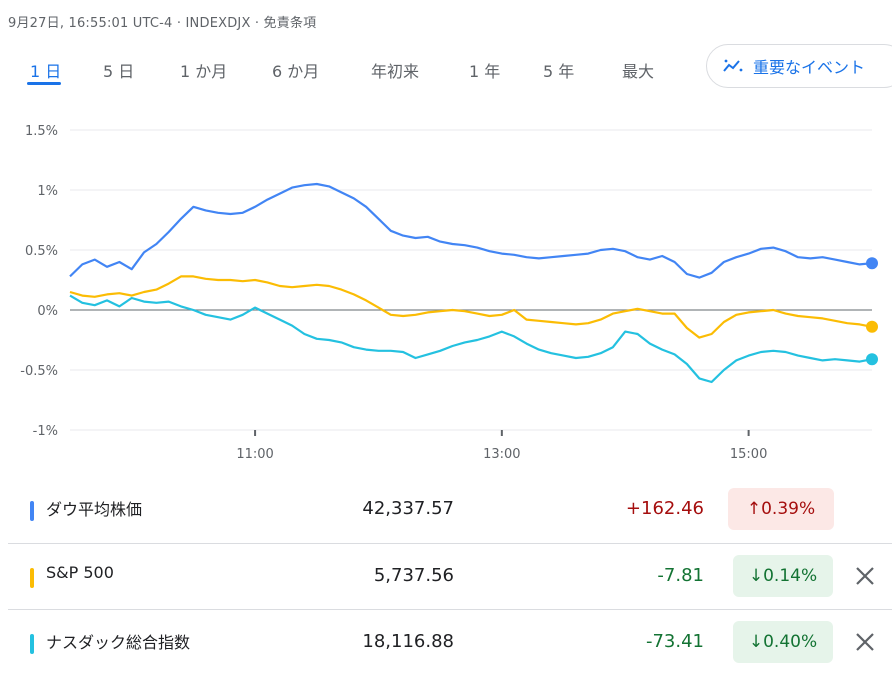 Image resolution: width=892 pixels, height=675 pixels. Describe the element at coordinates (41, 131) in the screenshot. I see `y-tick-label: 1.5%` at that location.